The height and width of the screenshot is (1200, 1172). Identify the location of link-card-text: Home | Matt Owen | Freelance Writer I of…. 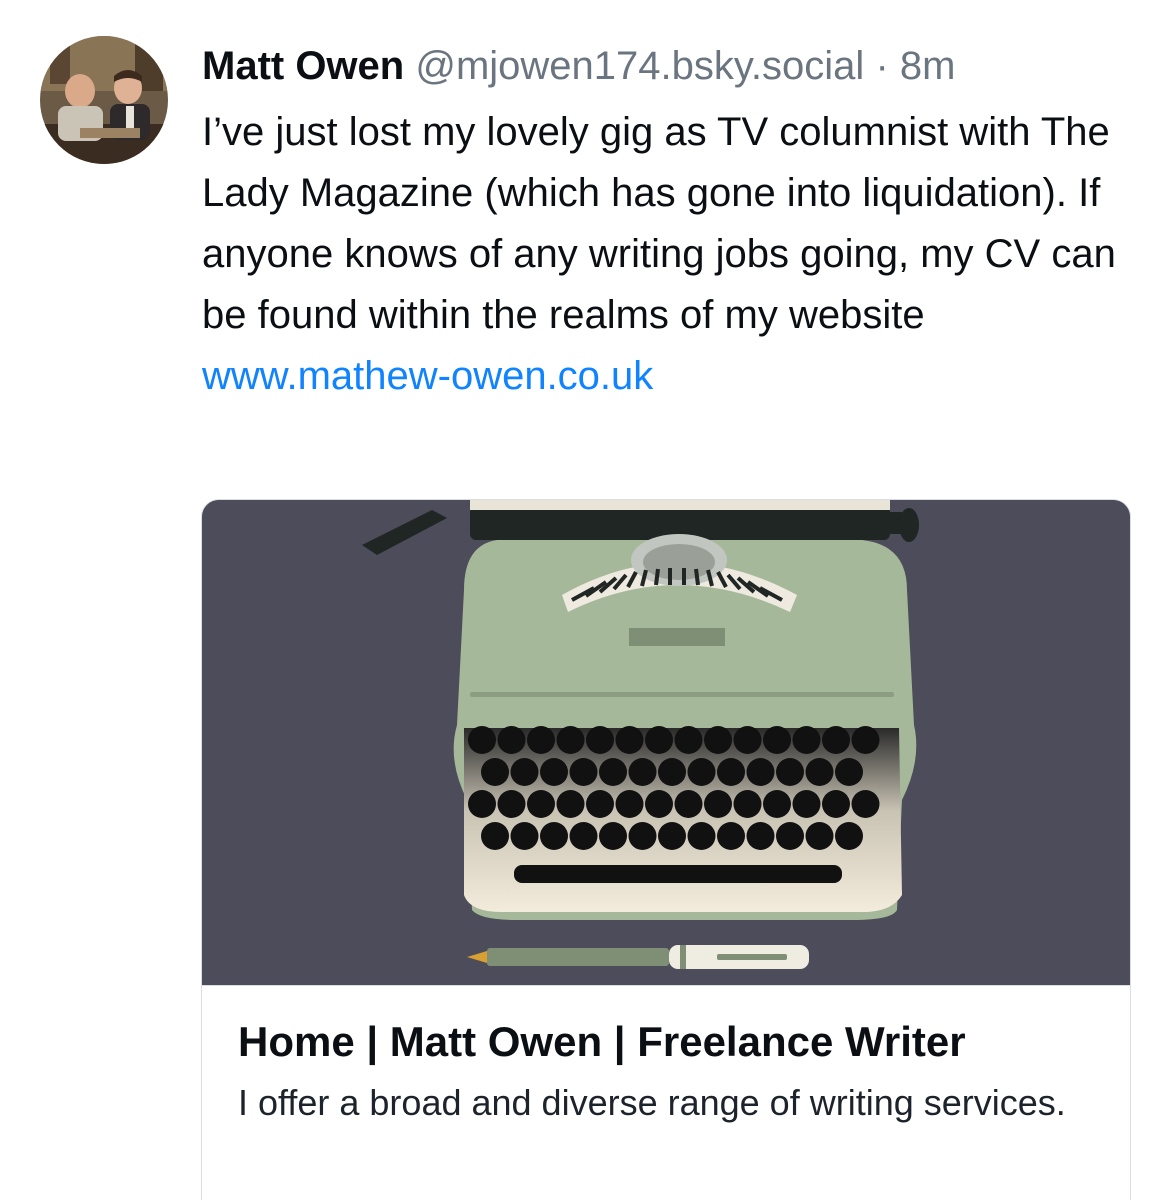
(666, 1057).